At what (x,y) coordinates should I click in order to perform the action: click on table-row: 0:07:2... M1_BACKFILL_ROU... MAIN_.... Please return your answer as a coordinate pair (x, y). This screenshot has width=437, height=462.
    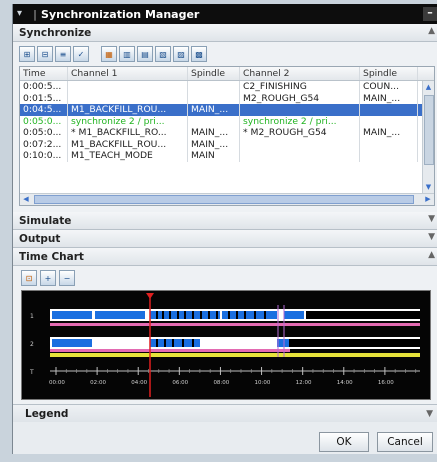
    Looking at the image, I should click on (227, 144).